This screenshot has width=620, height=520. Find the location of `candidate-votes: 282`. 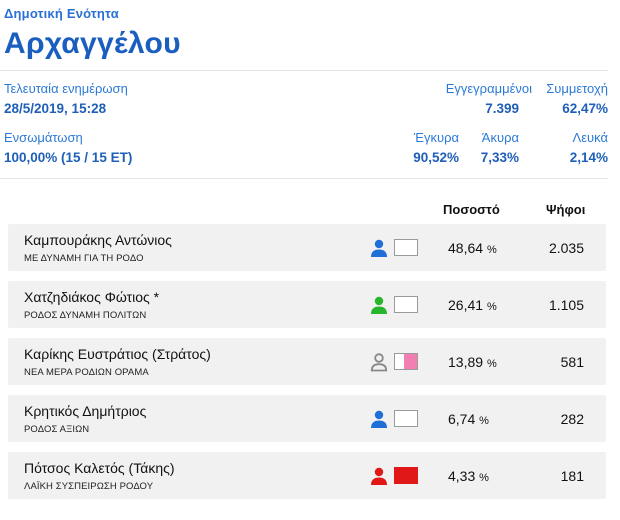

candidate-votes: 282 is located at coordinates (572, 419).